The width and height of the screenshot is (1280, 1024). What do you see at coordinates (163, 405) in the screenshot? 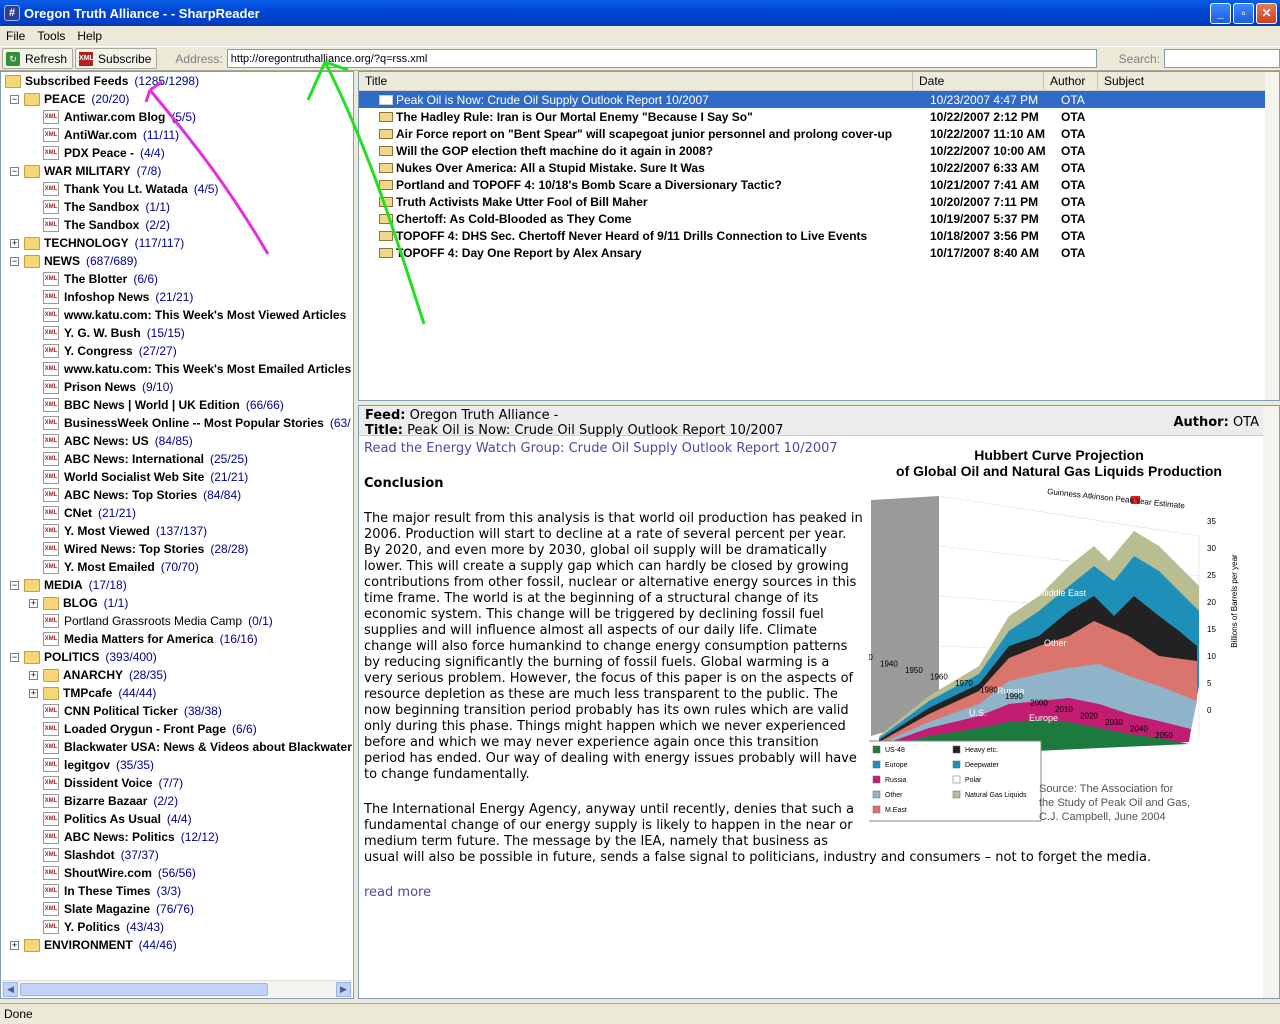
I see `tree-item: XML BBC News | World | UK Edition (66/66)` at bounding box center [163, 405].